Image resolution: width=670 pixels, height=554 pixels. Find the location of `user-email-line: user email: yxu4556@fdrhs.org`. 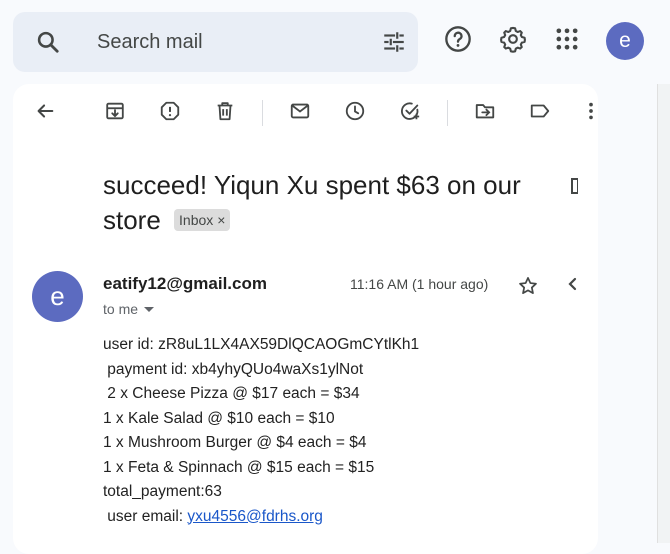

user-email-line: user email: yxu4556@fdrhs.org is located at coordinates (261, 519).